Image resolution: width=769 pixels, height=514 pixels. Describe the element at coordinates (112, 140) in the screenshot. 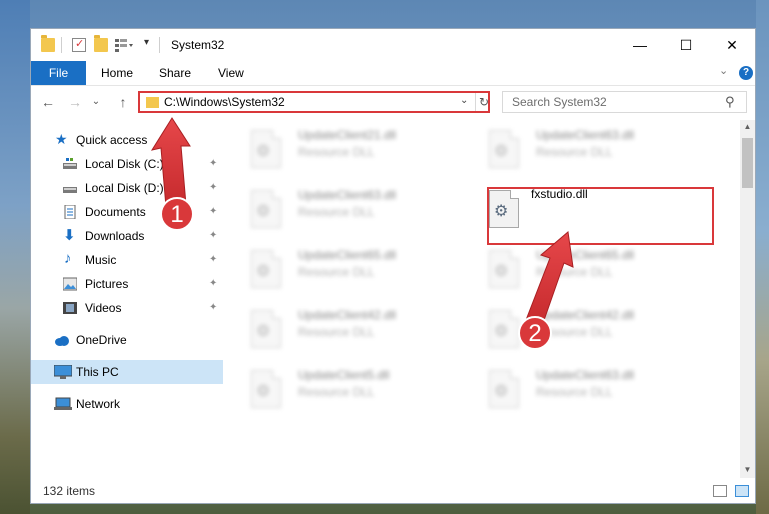

I see `sidebar-item-label: Quick access` at that location.